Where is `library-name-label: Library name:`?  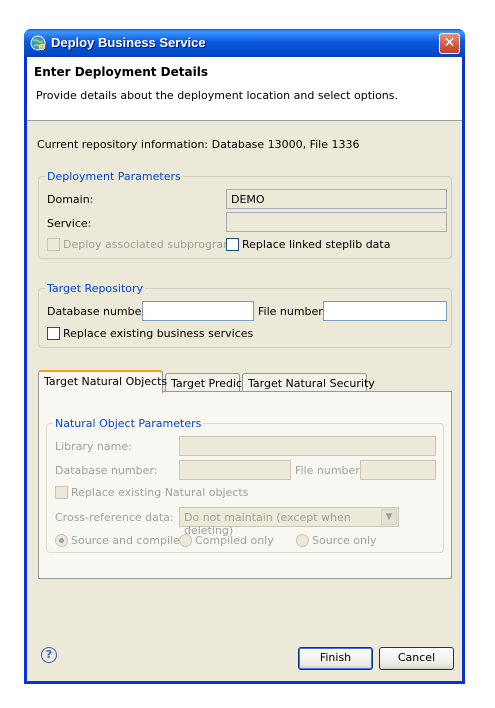 library-name-label: Library name: is located at coordinates (93, 446).